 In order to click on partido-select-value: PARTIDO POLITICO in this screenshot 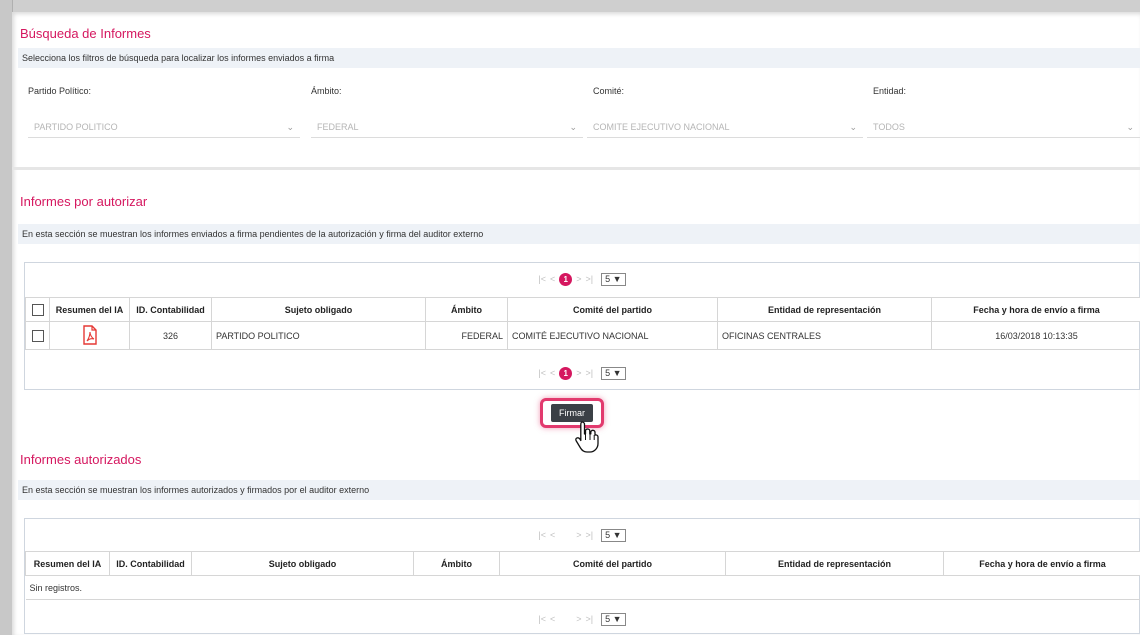, I will do `click(76, 127)`.